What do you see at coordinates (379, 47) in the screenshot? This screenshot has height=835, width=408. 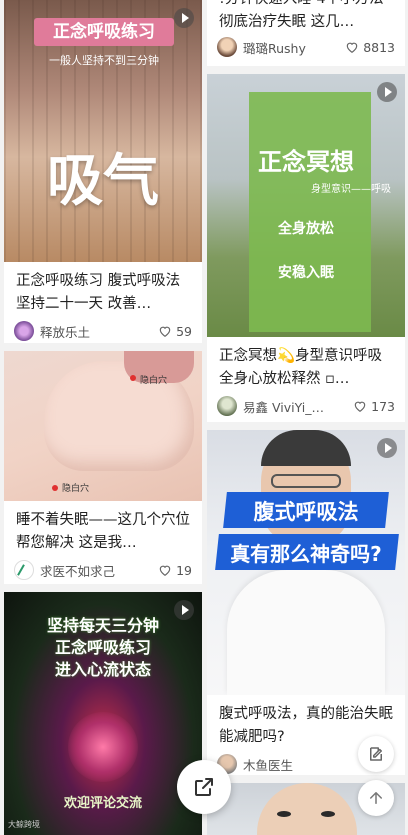 I see `like-count: 8813` at bounding box center [379, 47].